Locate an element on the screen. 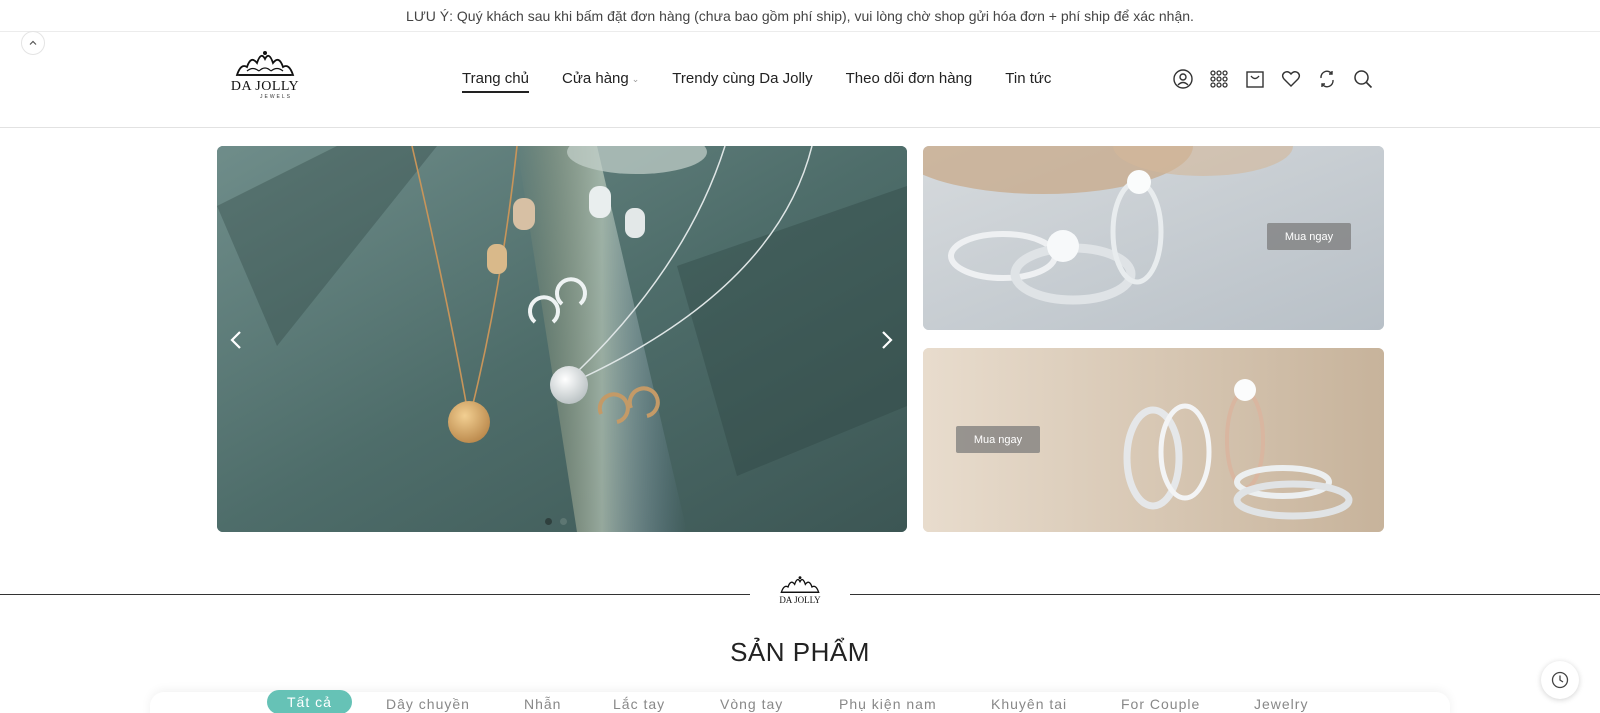  tab-necklaces: Dây chuyền is located at coordinates (428, 704).